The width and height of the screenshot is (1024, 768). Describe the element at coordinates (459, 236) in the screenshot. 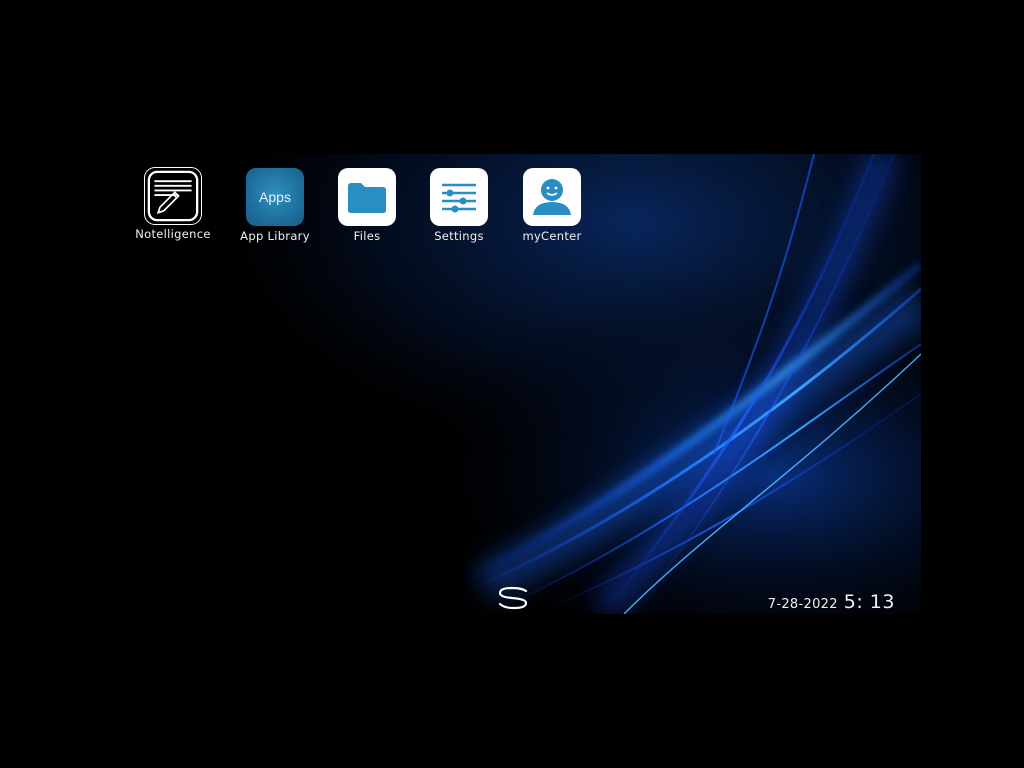

I see `app-label: Settings` at that location.